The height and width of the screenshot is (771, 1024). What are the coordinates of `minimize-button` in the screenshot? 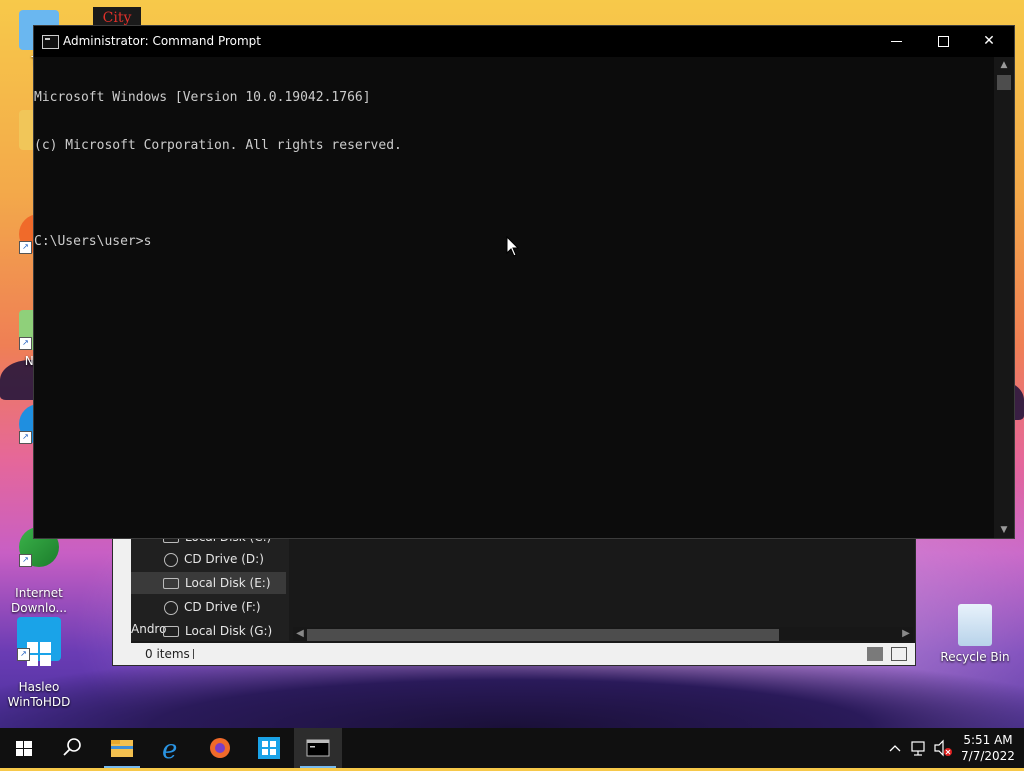 It's located at (897, 41).